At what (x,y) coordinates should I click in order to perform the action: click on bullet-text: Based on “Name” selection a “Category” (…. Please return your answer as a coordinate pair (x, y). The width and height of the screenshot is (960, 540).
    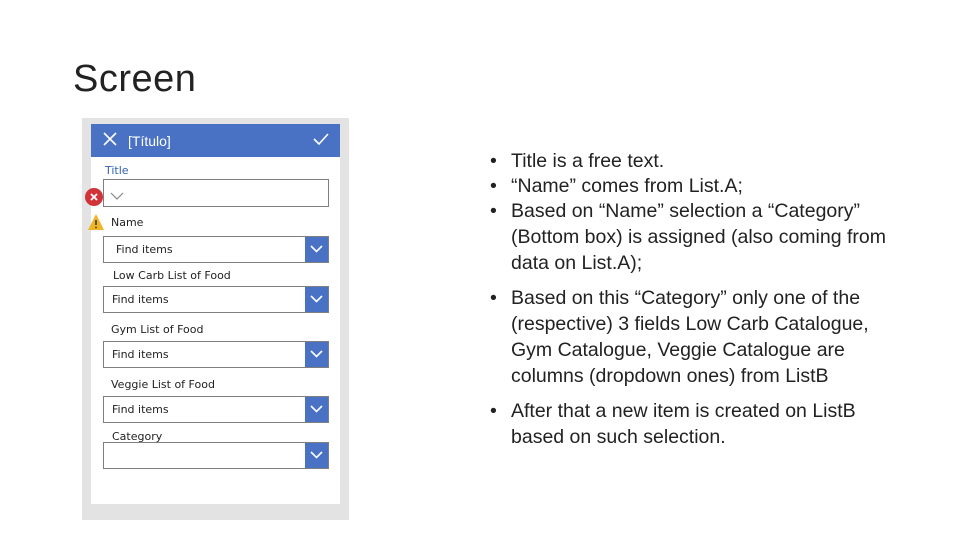
    Looking at the image, I should click on (698, 237).